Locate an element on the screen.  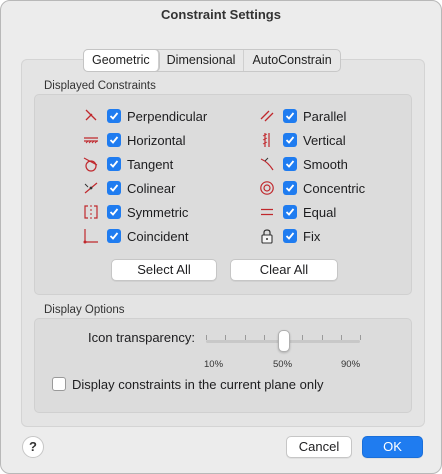
clear-all-button: Clear All is located at coordinates (284, 270).